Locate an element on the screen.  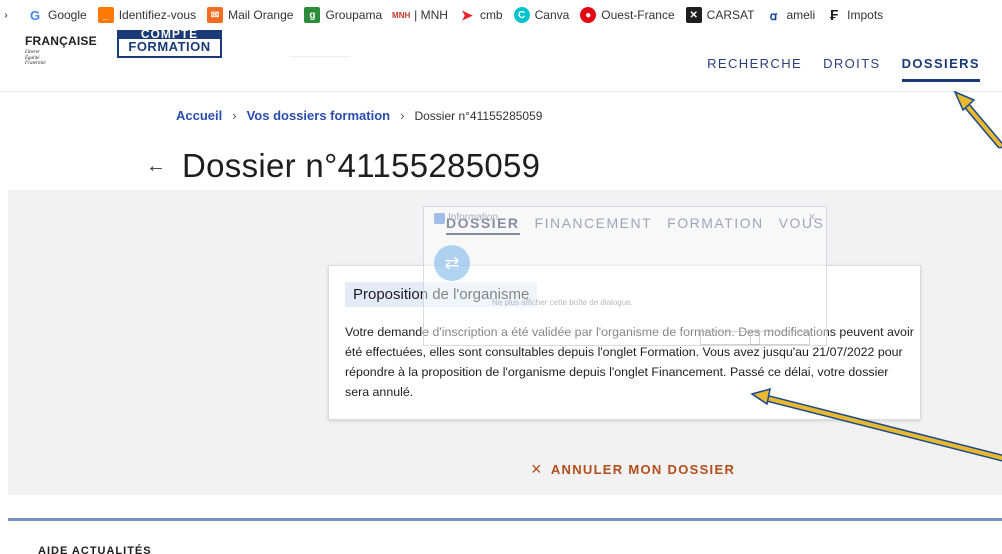
motto-line: Fraternité is located at coordinates (35, 63).